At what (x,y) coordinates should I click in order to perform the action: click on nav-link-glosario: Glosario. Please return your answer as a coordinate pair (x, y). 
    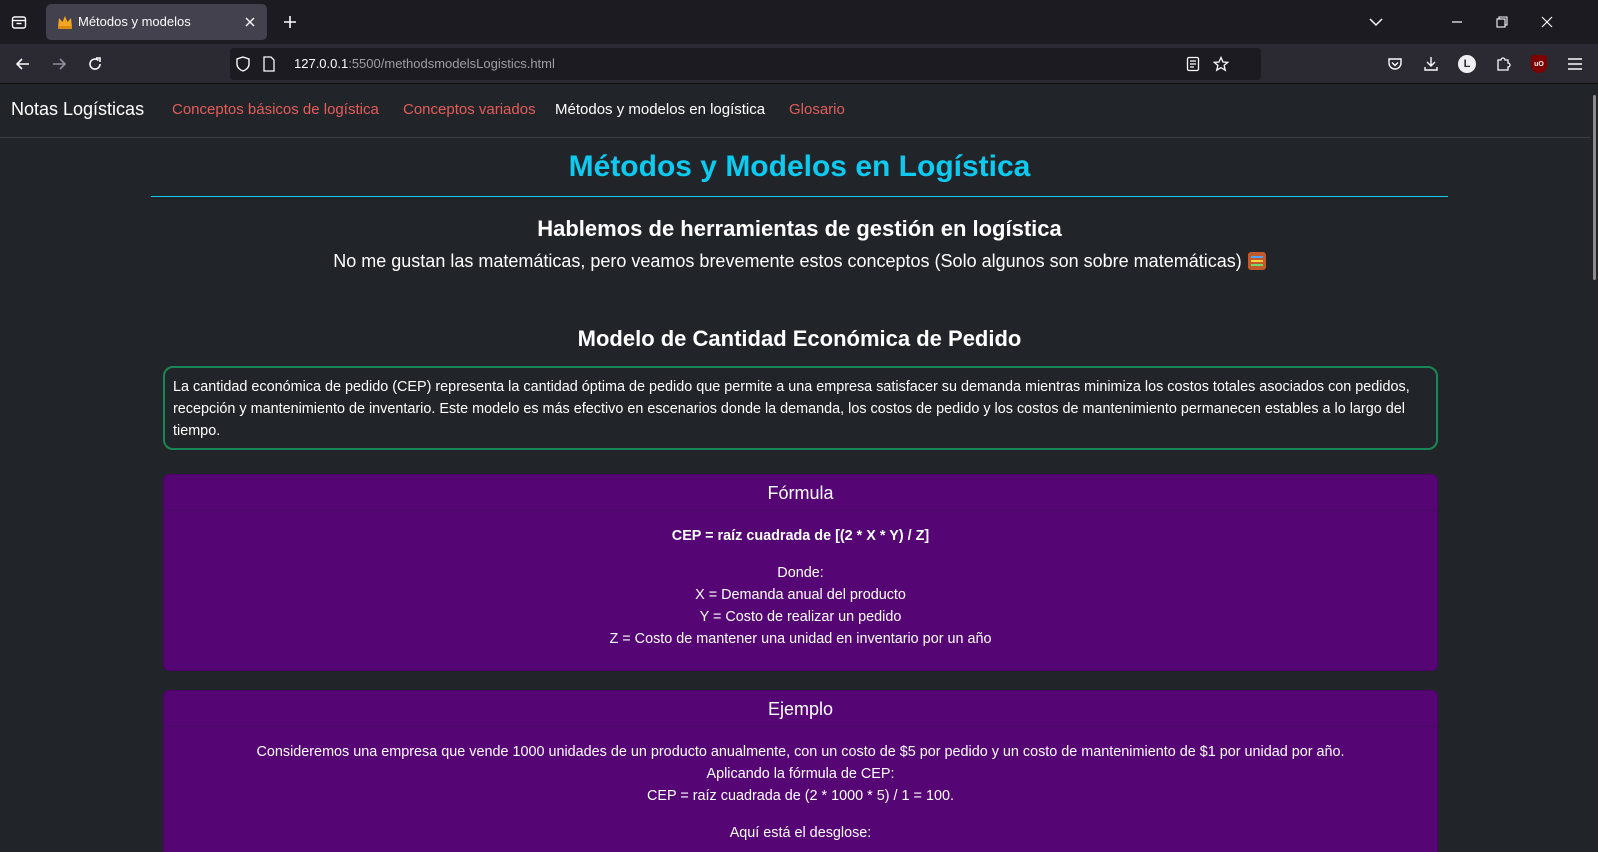
    Looking at the image, I should click on (817, 109).